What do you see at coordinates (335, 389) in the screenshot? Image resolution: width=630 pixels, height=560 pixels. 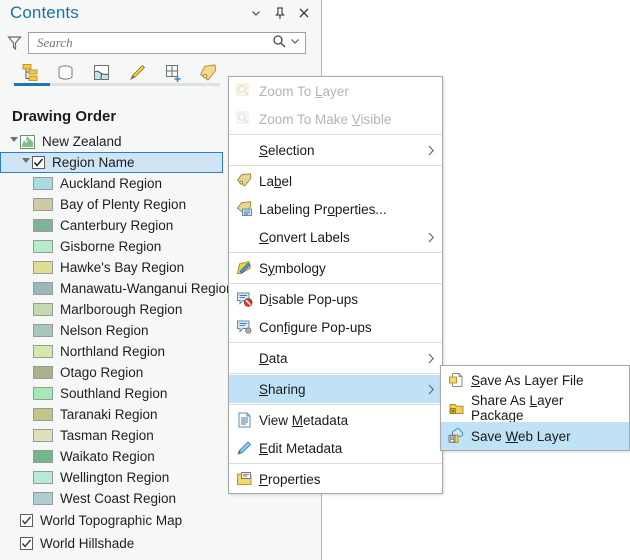 I see `menu-item-sharing: Sharing` at bounding box center [335, 389].